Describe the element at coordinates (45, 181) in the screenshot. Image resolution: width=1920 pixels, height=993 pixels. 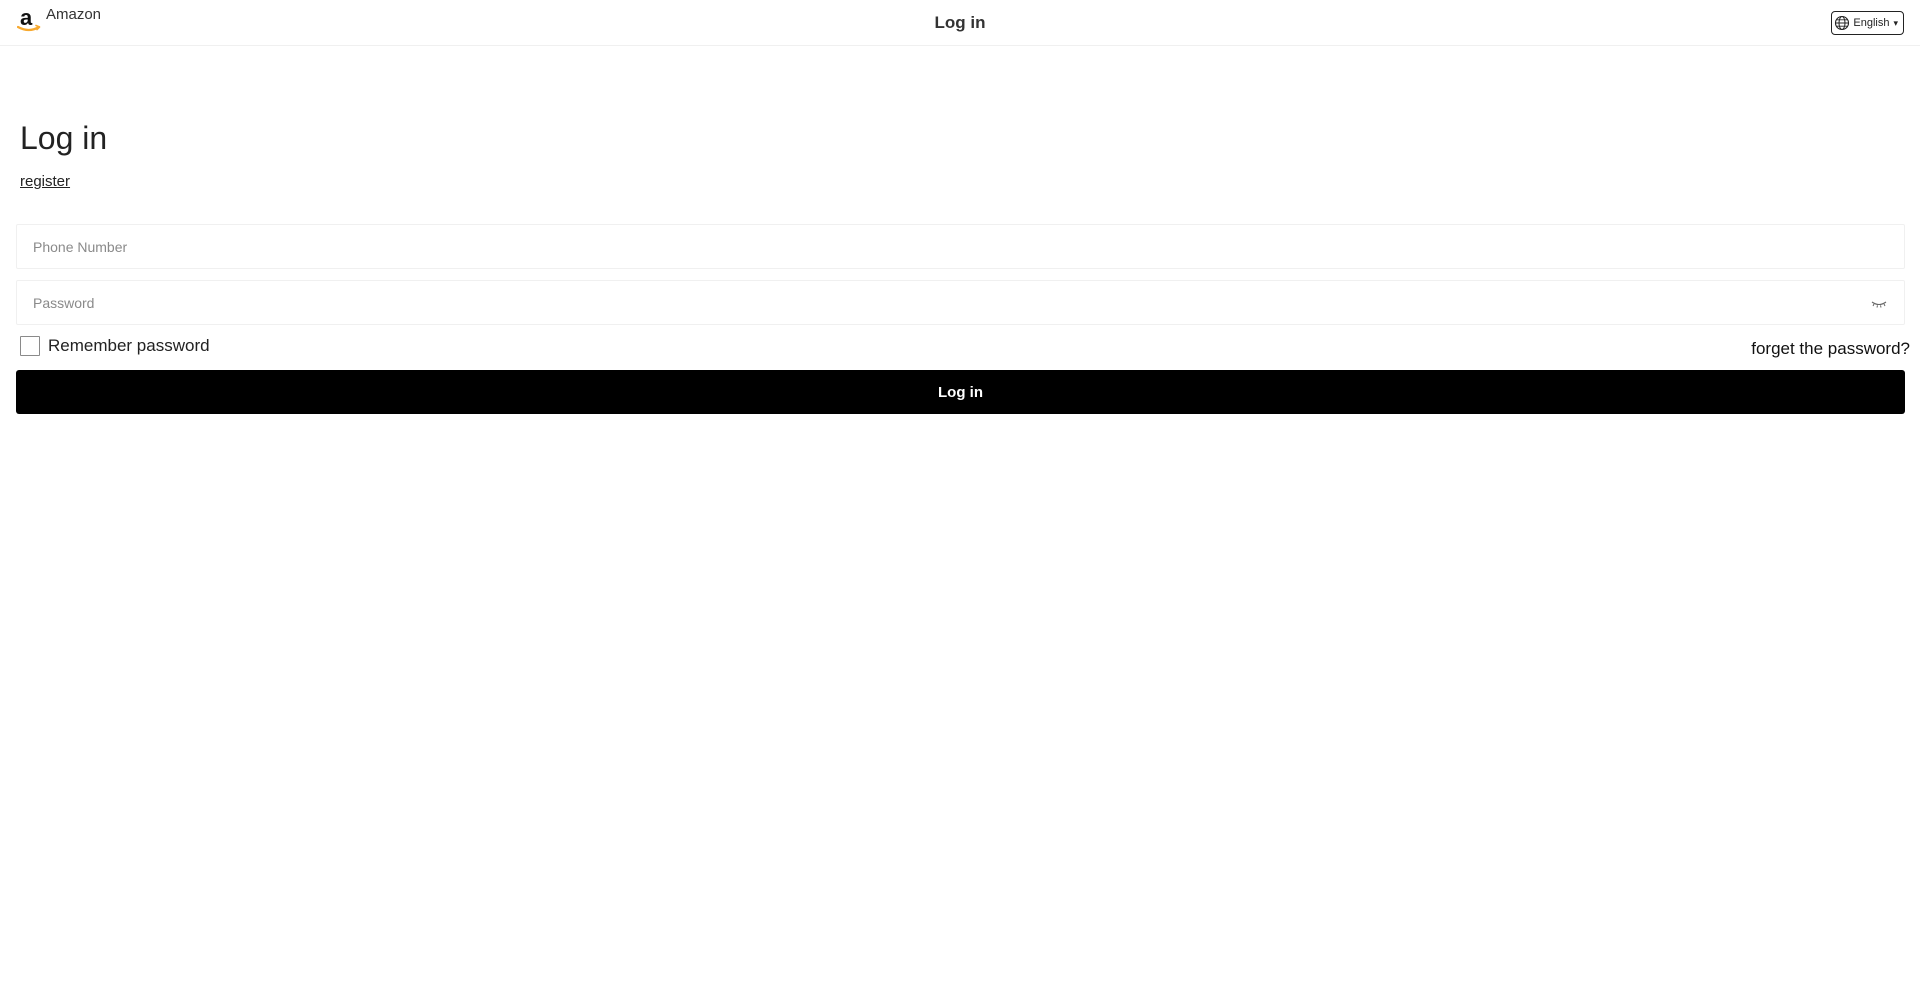
I see `register-link: register` at that location.